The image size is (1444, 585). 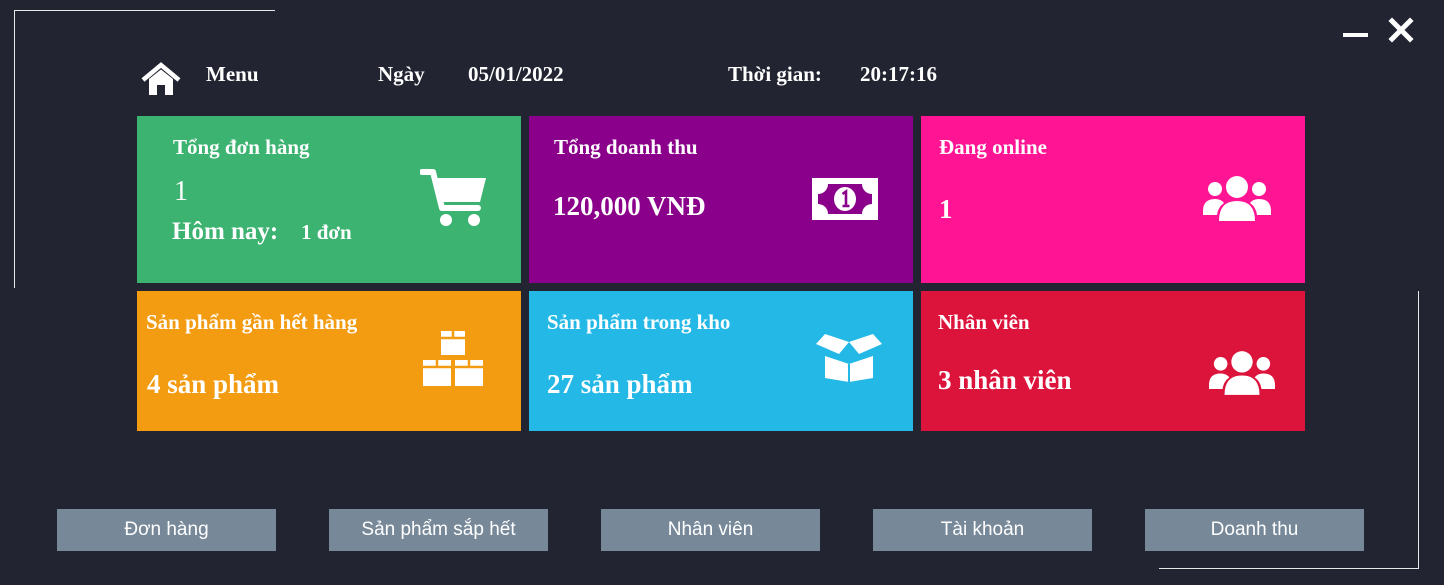 What do you see at coordinates (326, 232) in the screenshot?
I see `today-value: 1 đơn` at bounding box center [326, 232].